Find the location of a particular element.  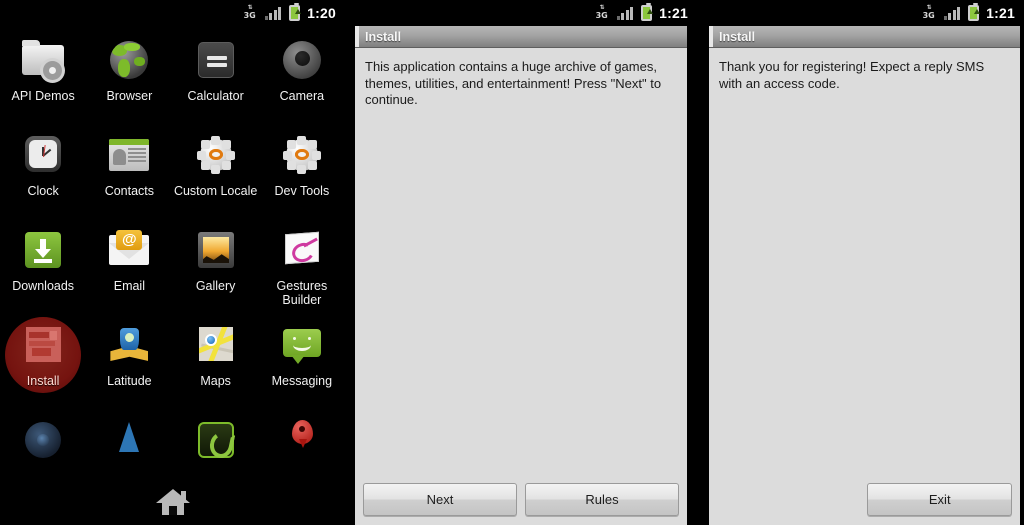

app-icon-install: Install is located at coordinates (43, 362).